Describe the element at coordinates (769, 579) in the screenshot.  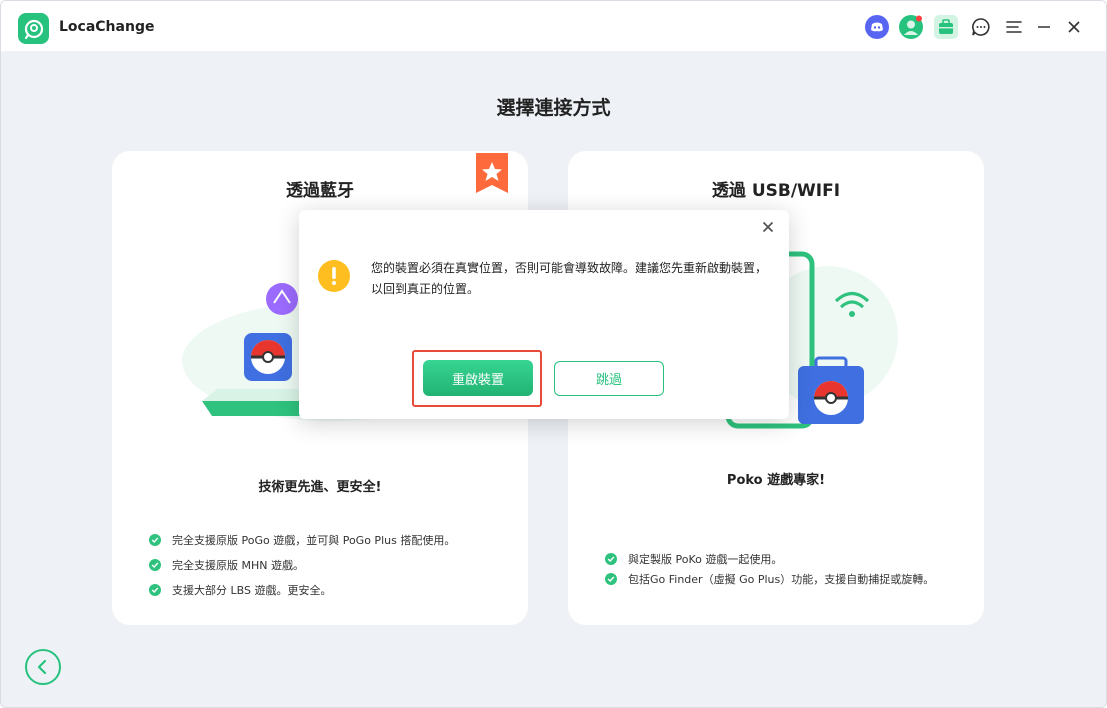
I see `feature-item: 包括Go Finder（虛擬 Go Plus）功能，支援自動捕捉或旋轉。` at that location.